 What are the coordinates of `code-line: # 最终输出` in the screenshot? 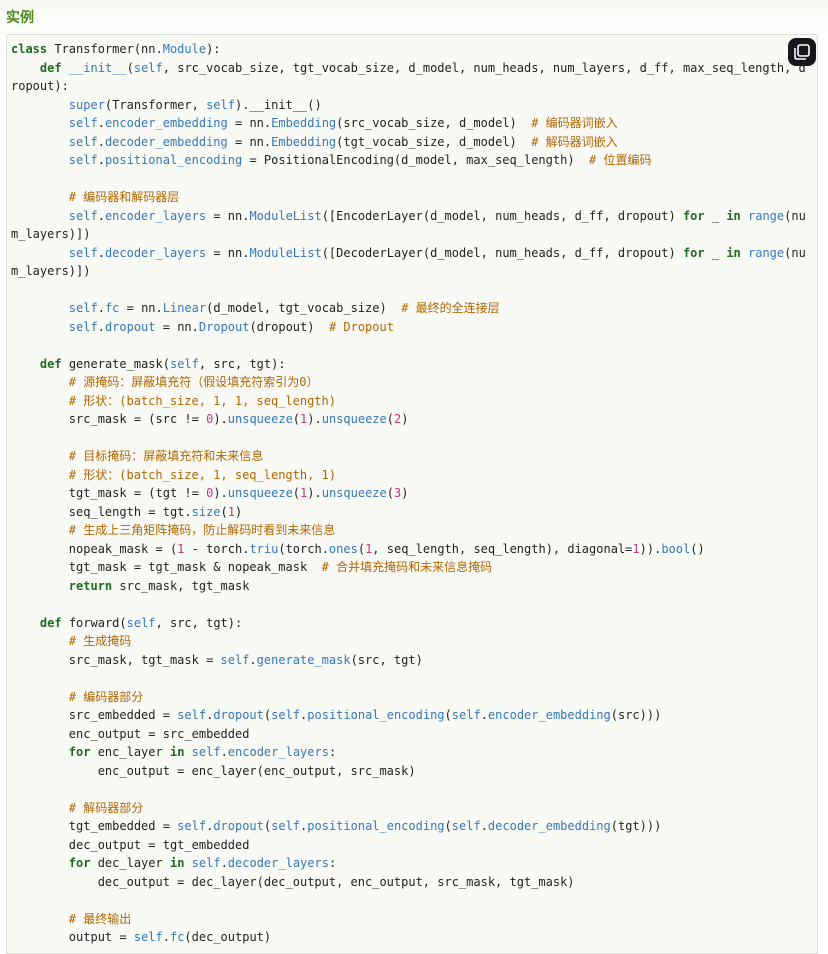 It's located at (100, 918).